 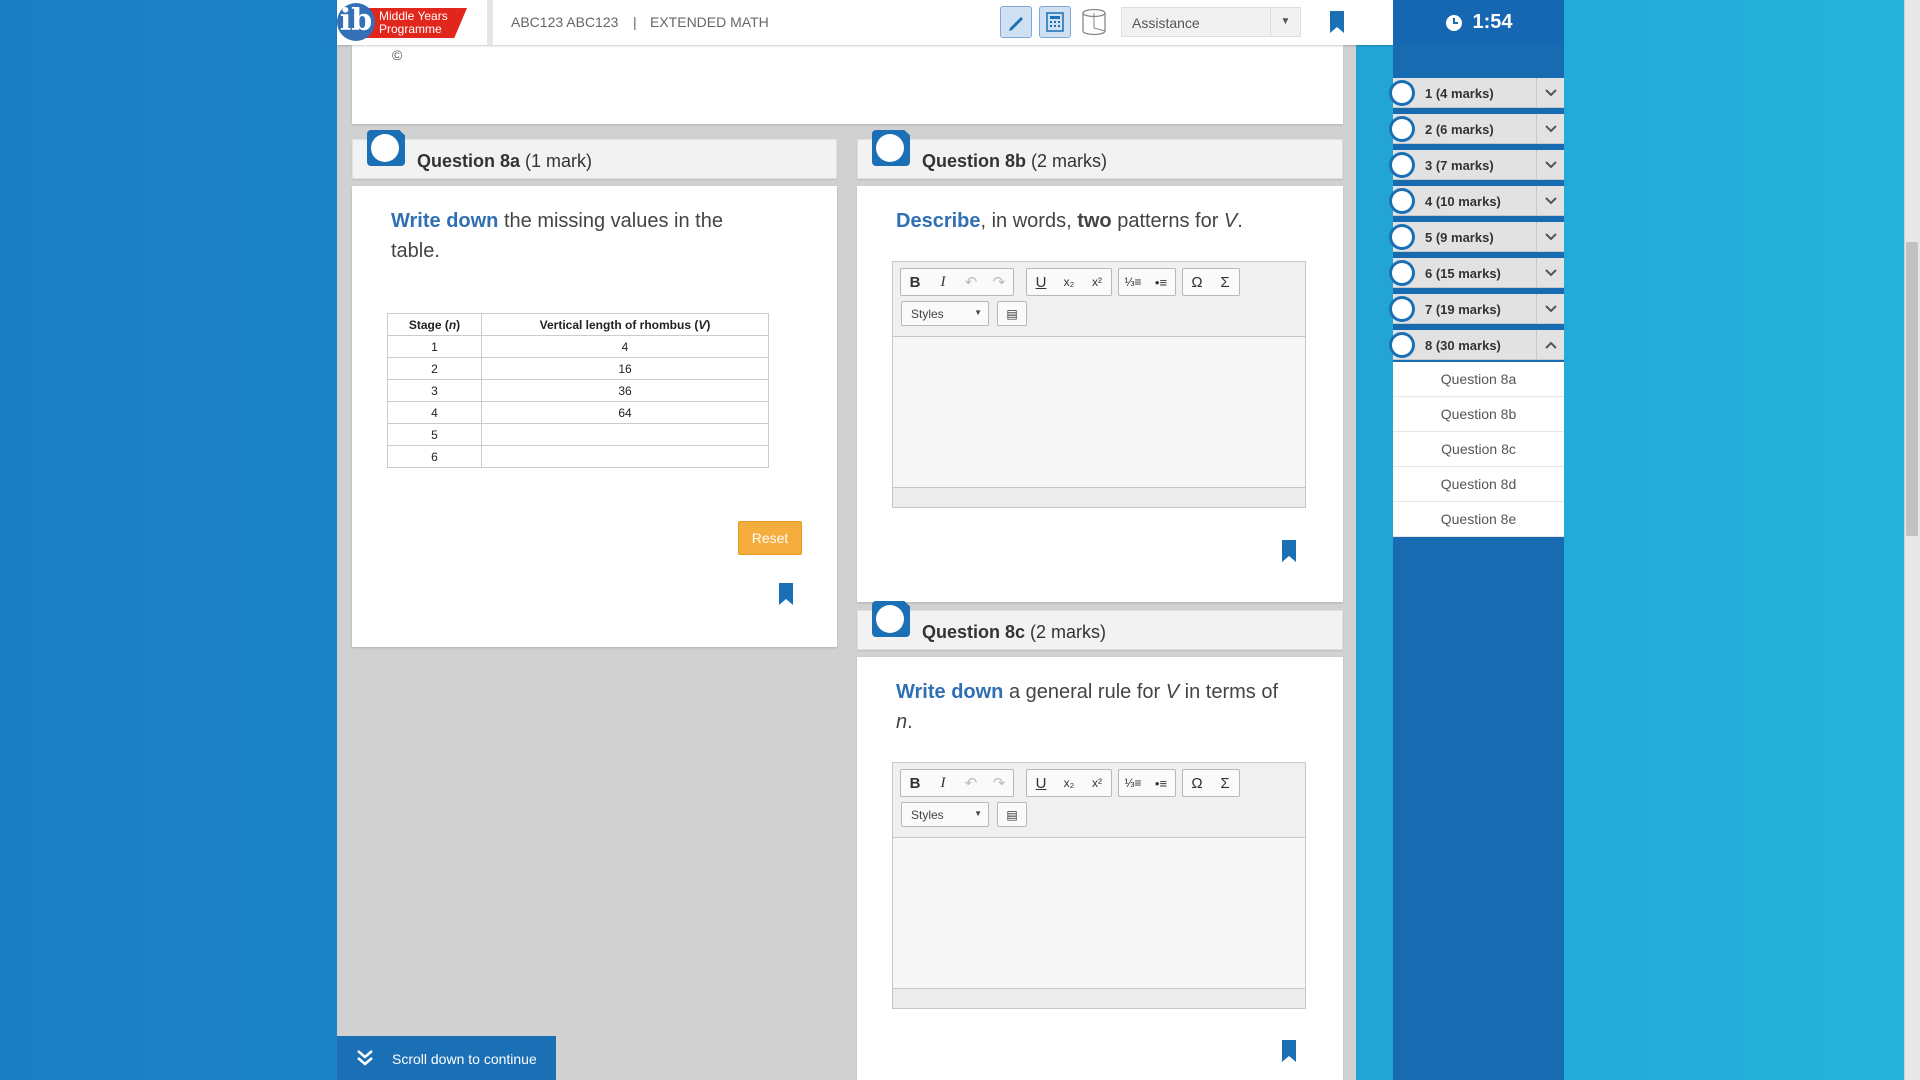 What do you see at coordinates (1016, 22) in the screenshot?
I see `highlighter-tool-button` at bounding box center [1016, 22].